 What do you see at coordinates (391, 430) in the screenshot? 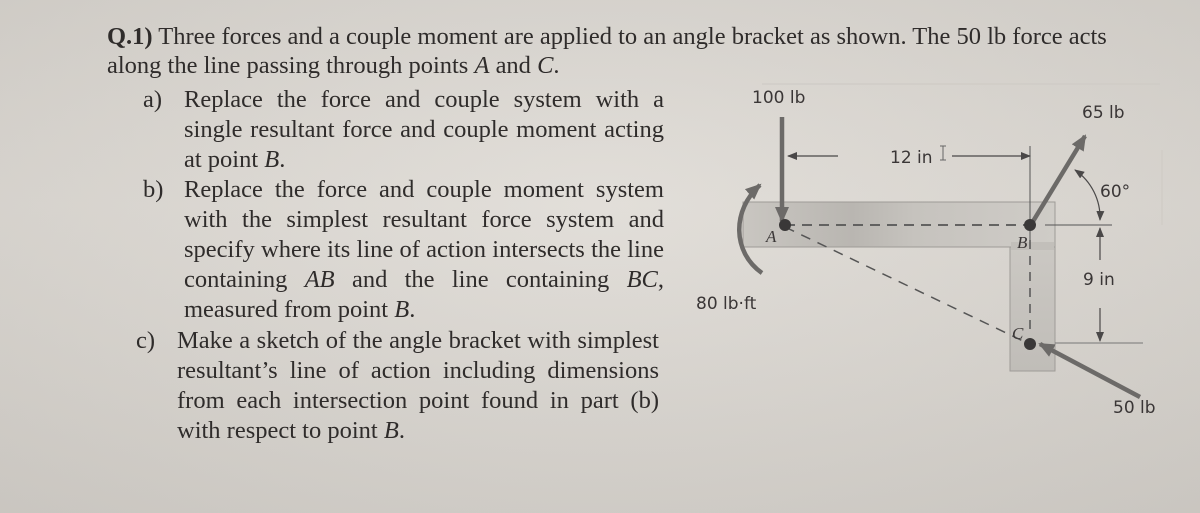
I see `part-c-point: B` at bounding box center [391, 430].